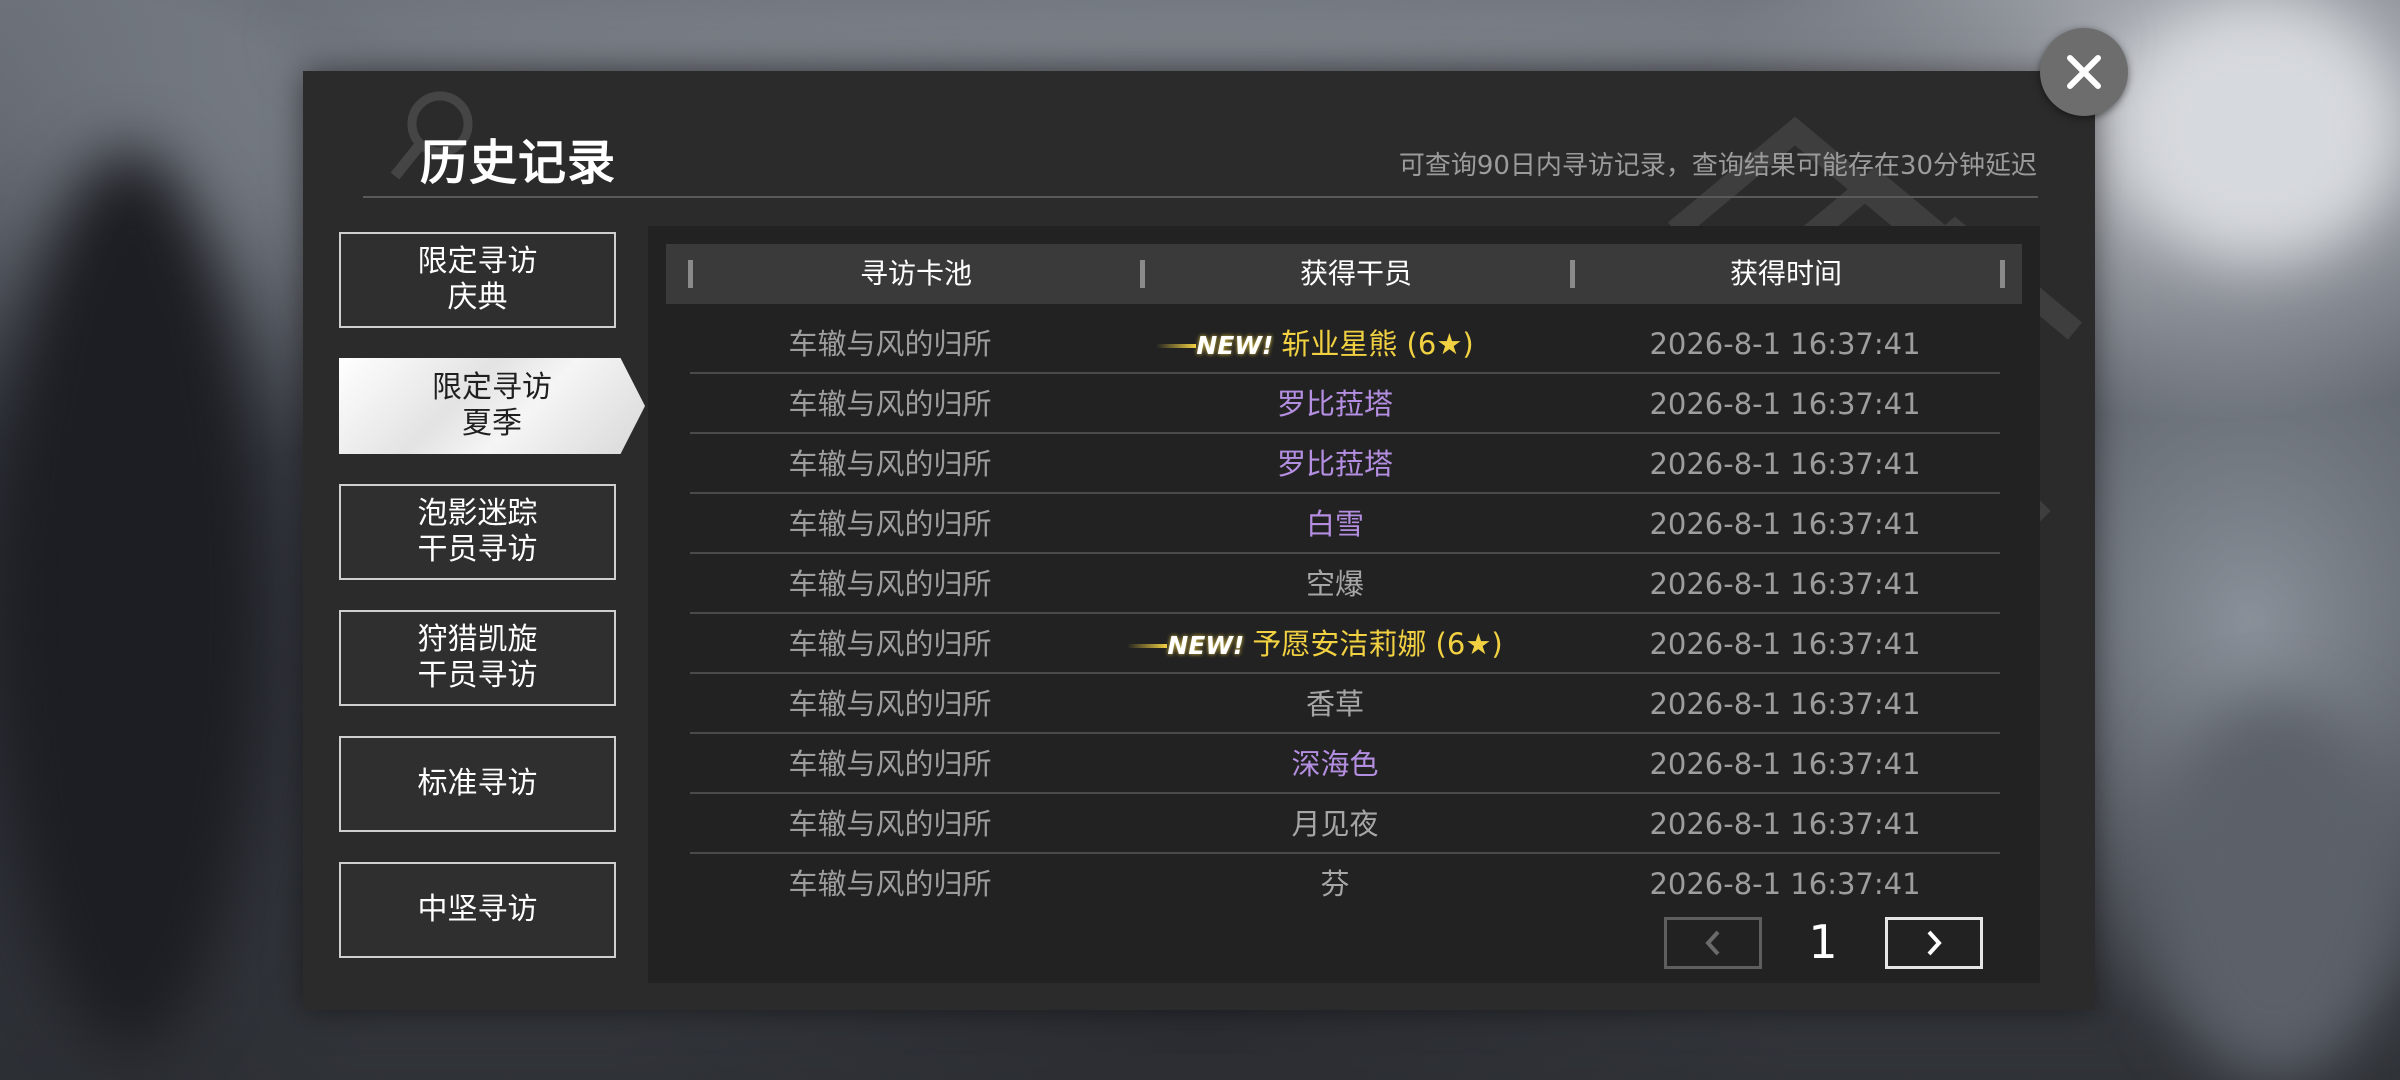  I want to click on operator-cell: 芬, so click(1335, 884).